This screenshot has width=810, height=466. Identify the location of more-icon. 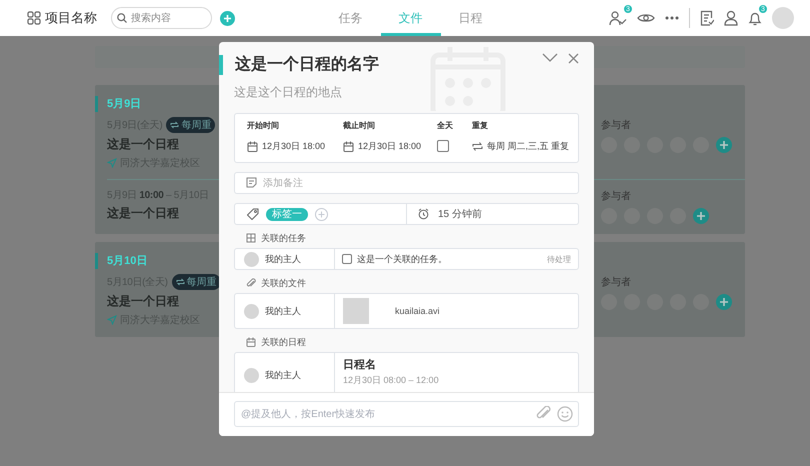
(672, 18).